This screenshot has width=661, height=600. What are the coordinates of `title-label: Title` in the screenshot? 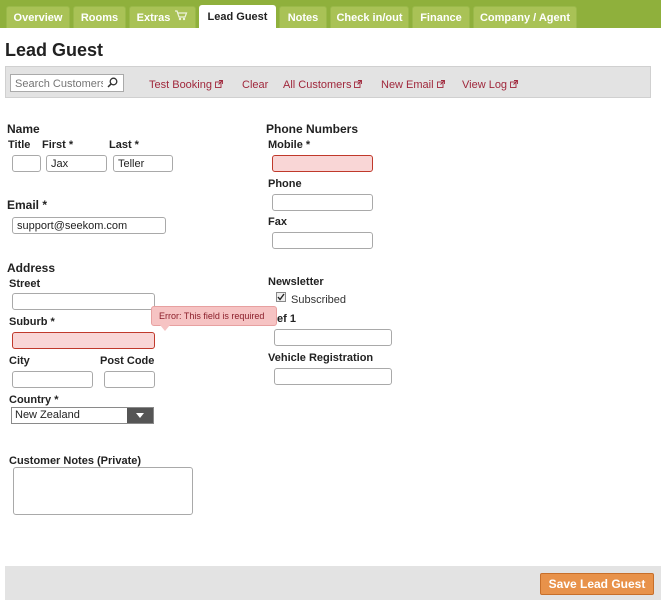 It's located at (19, 145).